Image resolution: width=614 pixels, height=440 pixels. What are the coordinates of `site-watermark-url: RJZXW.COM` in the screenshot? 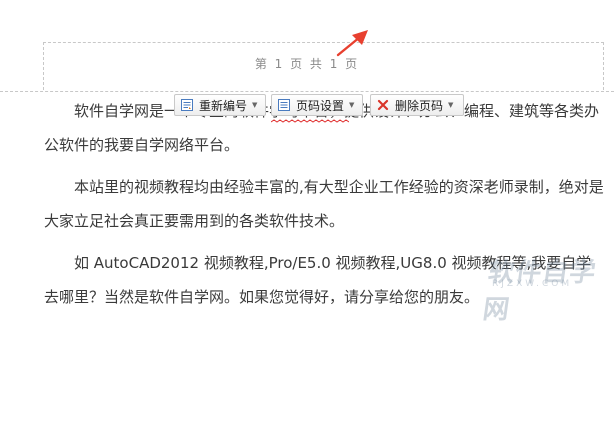 It's located at (532, 284).